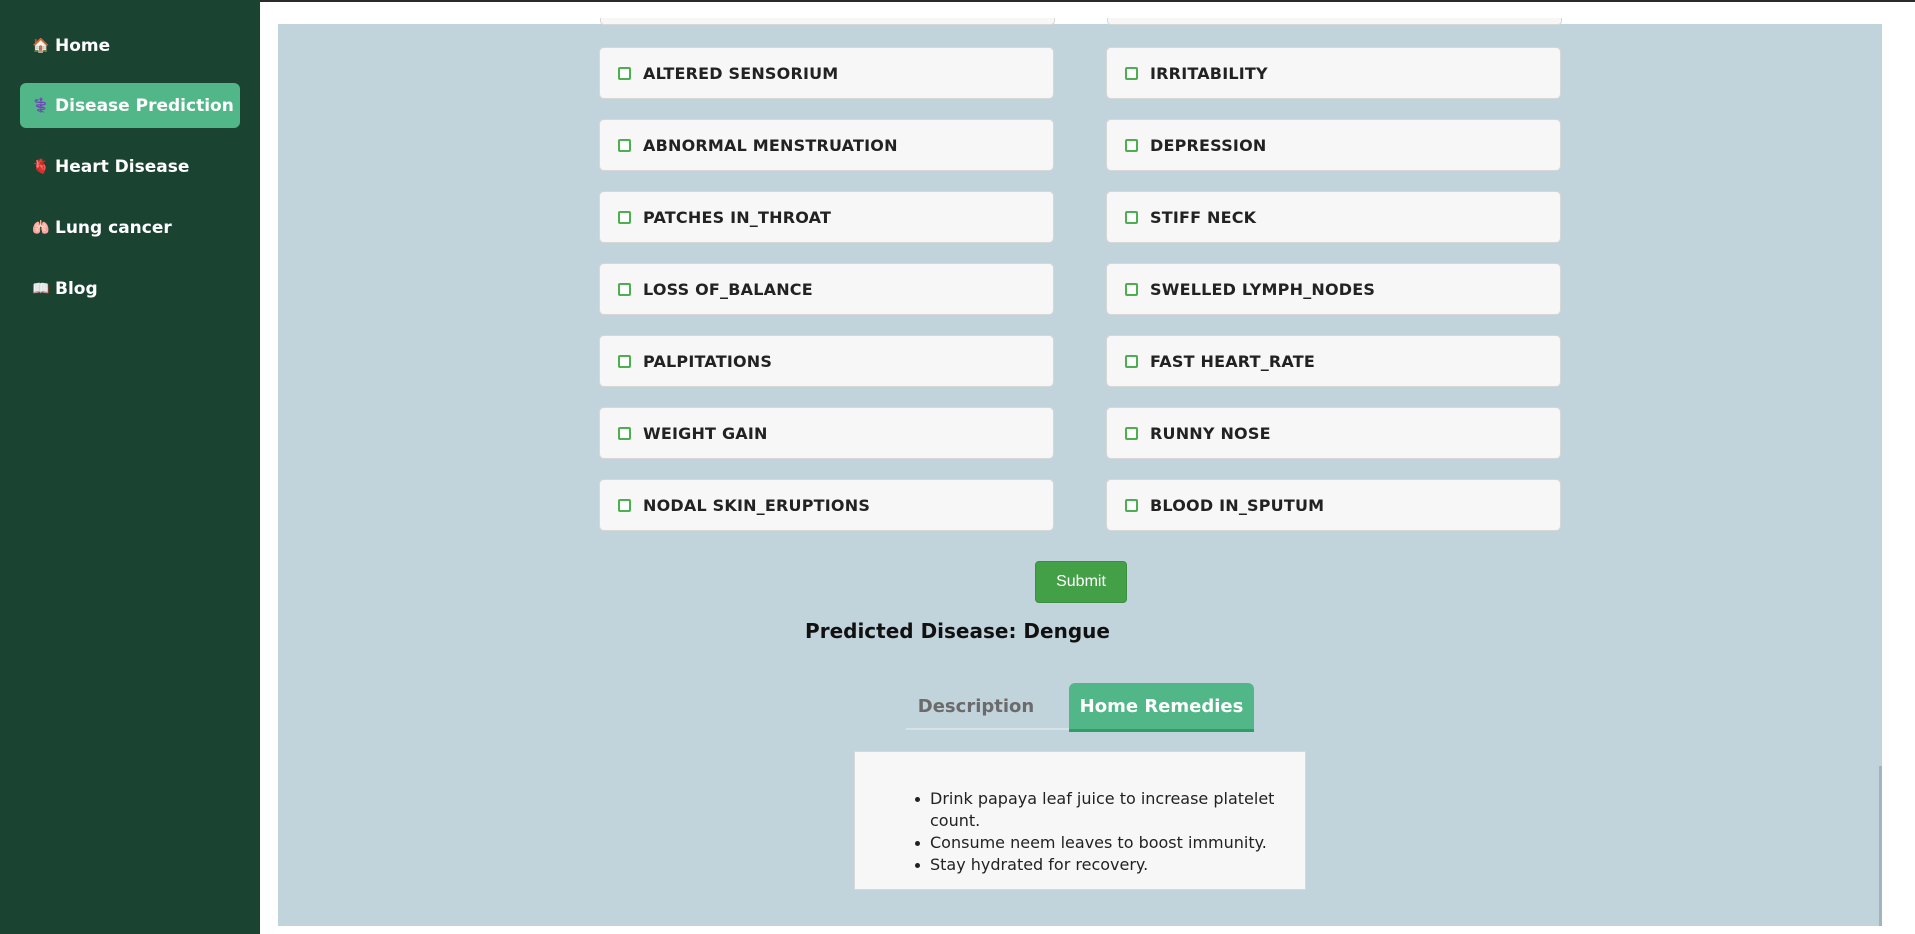 This screenshot has width=1915, height=934. What do you see at coordinates (41, 227) in the screenshot?
I see `lungs-icon: 🫁` at bounding box center [41, 227].